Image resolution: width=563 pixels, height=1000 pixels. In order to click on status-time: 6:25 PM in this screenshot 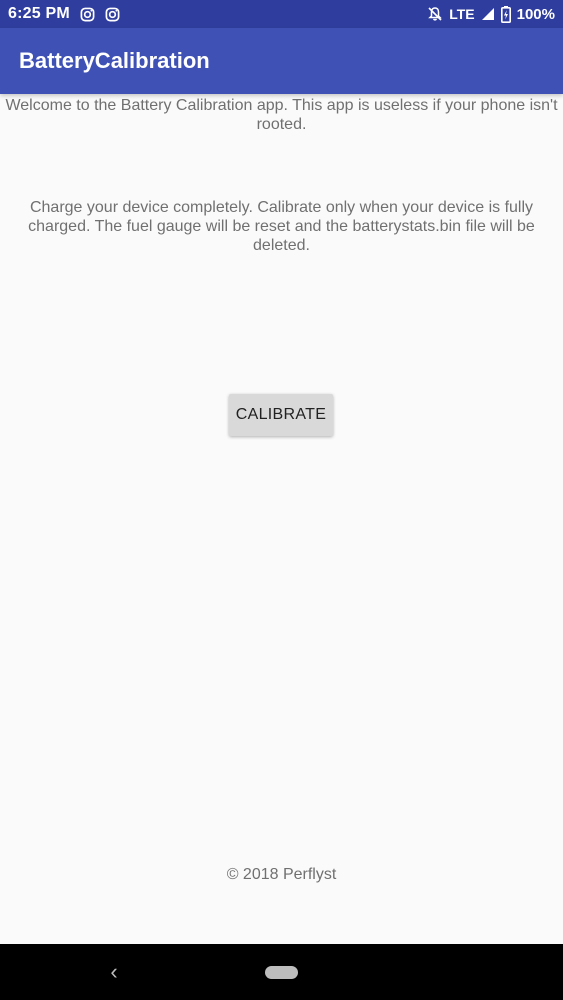, I will do `click(39, 13)`.